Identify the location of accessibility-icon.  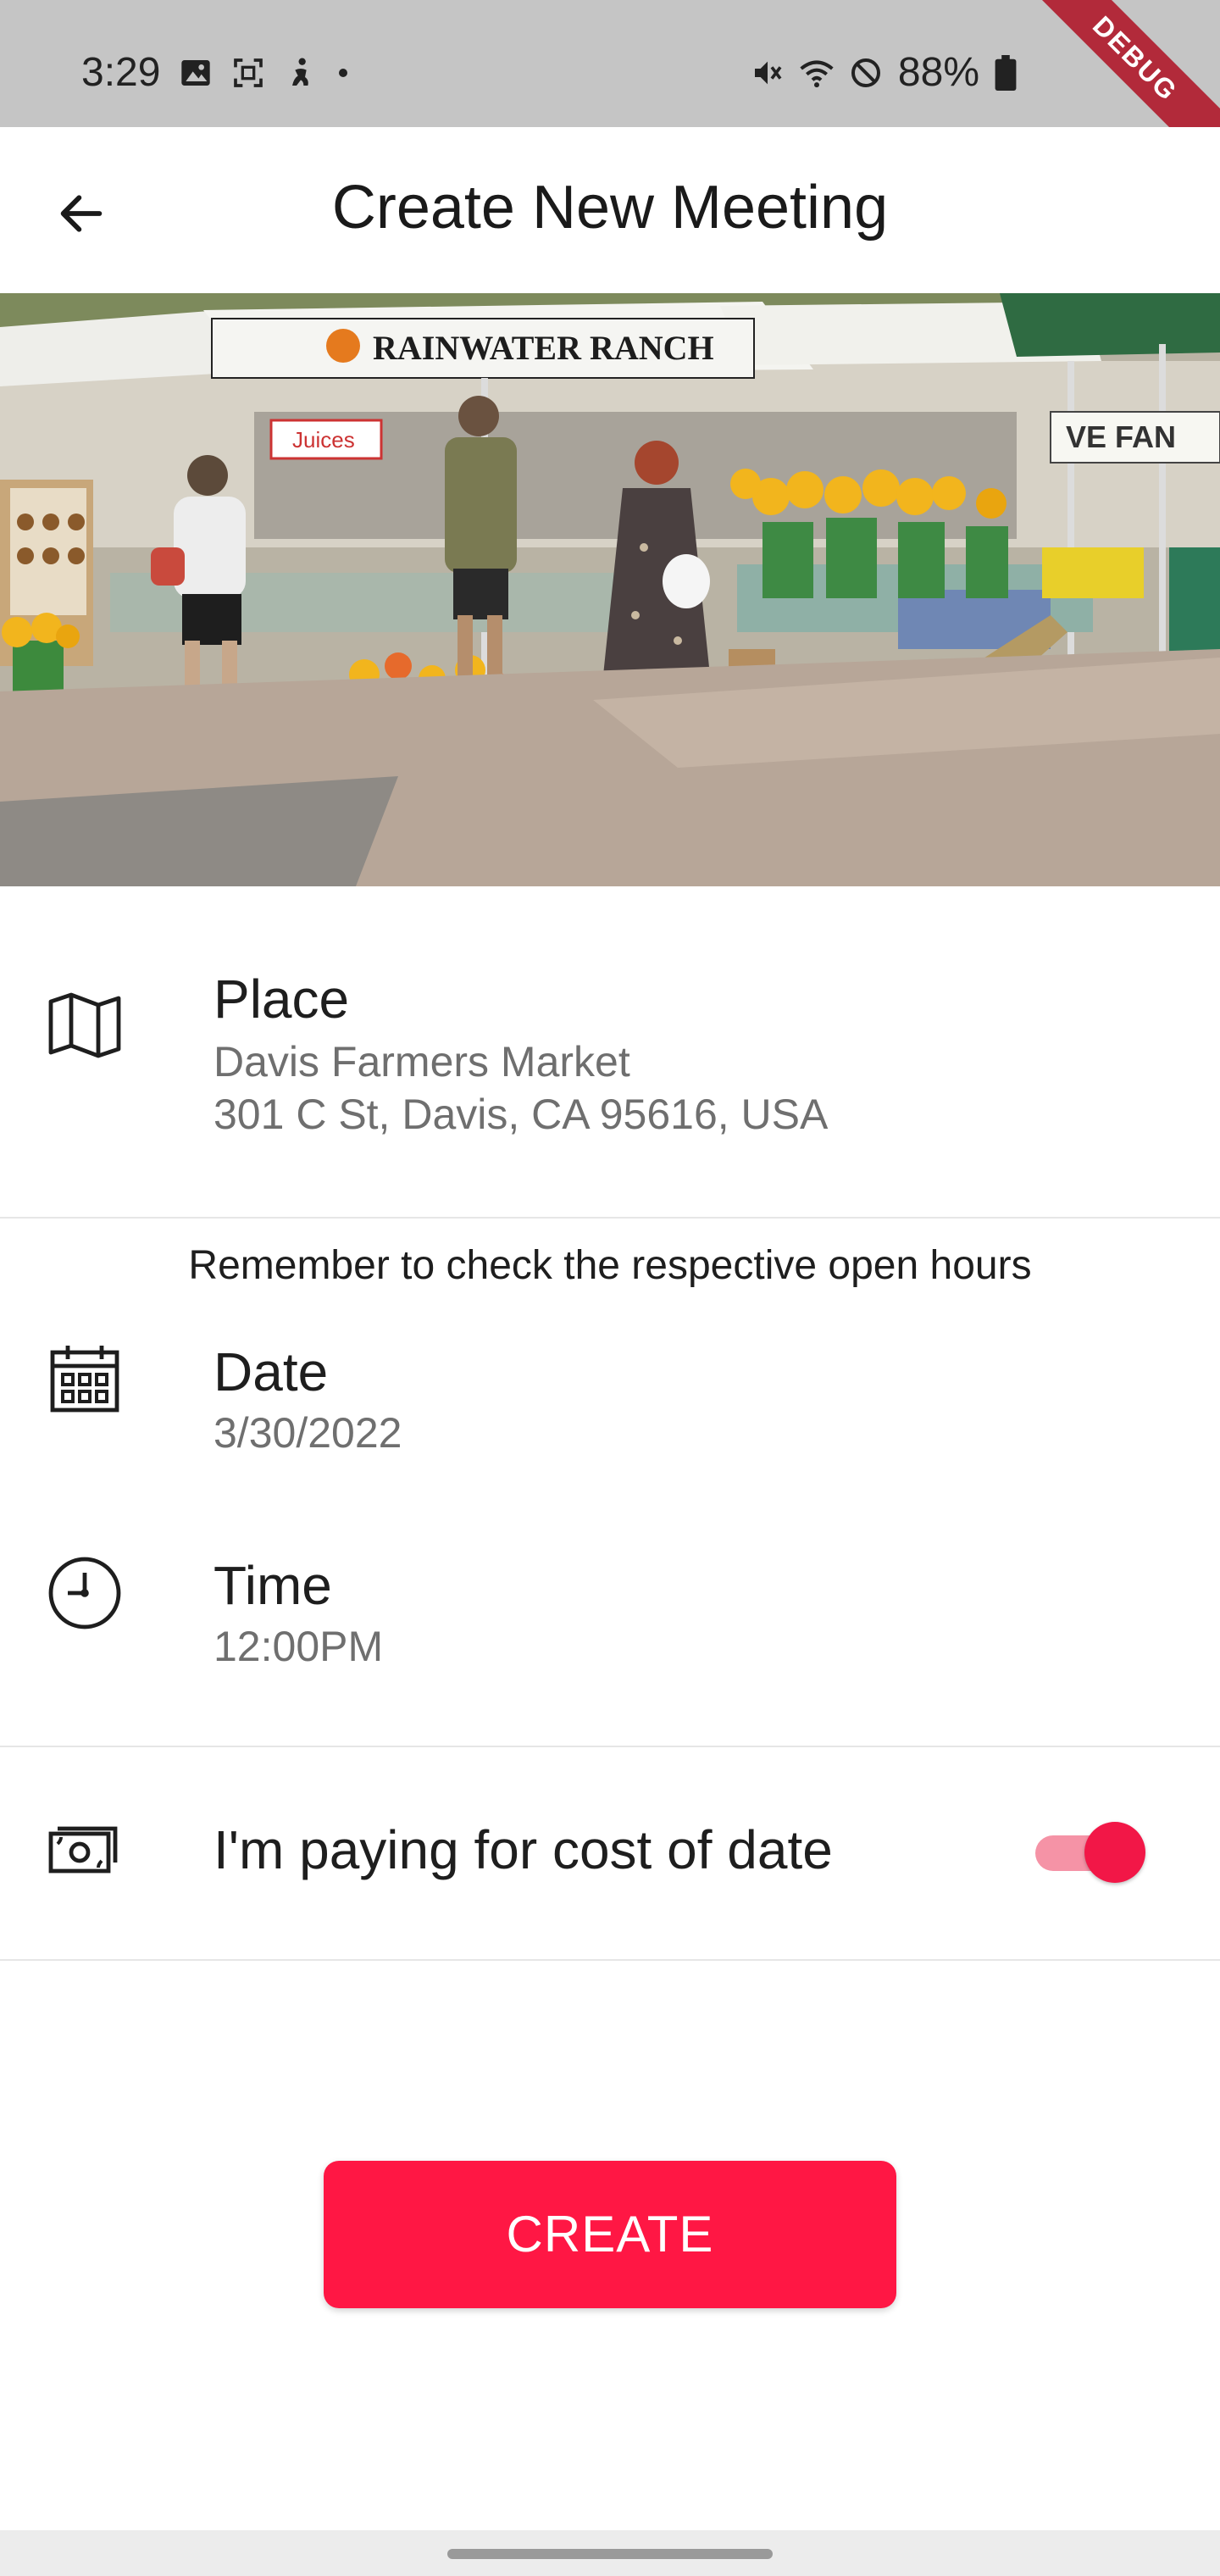
(300, 72).